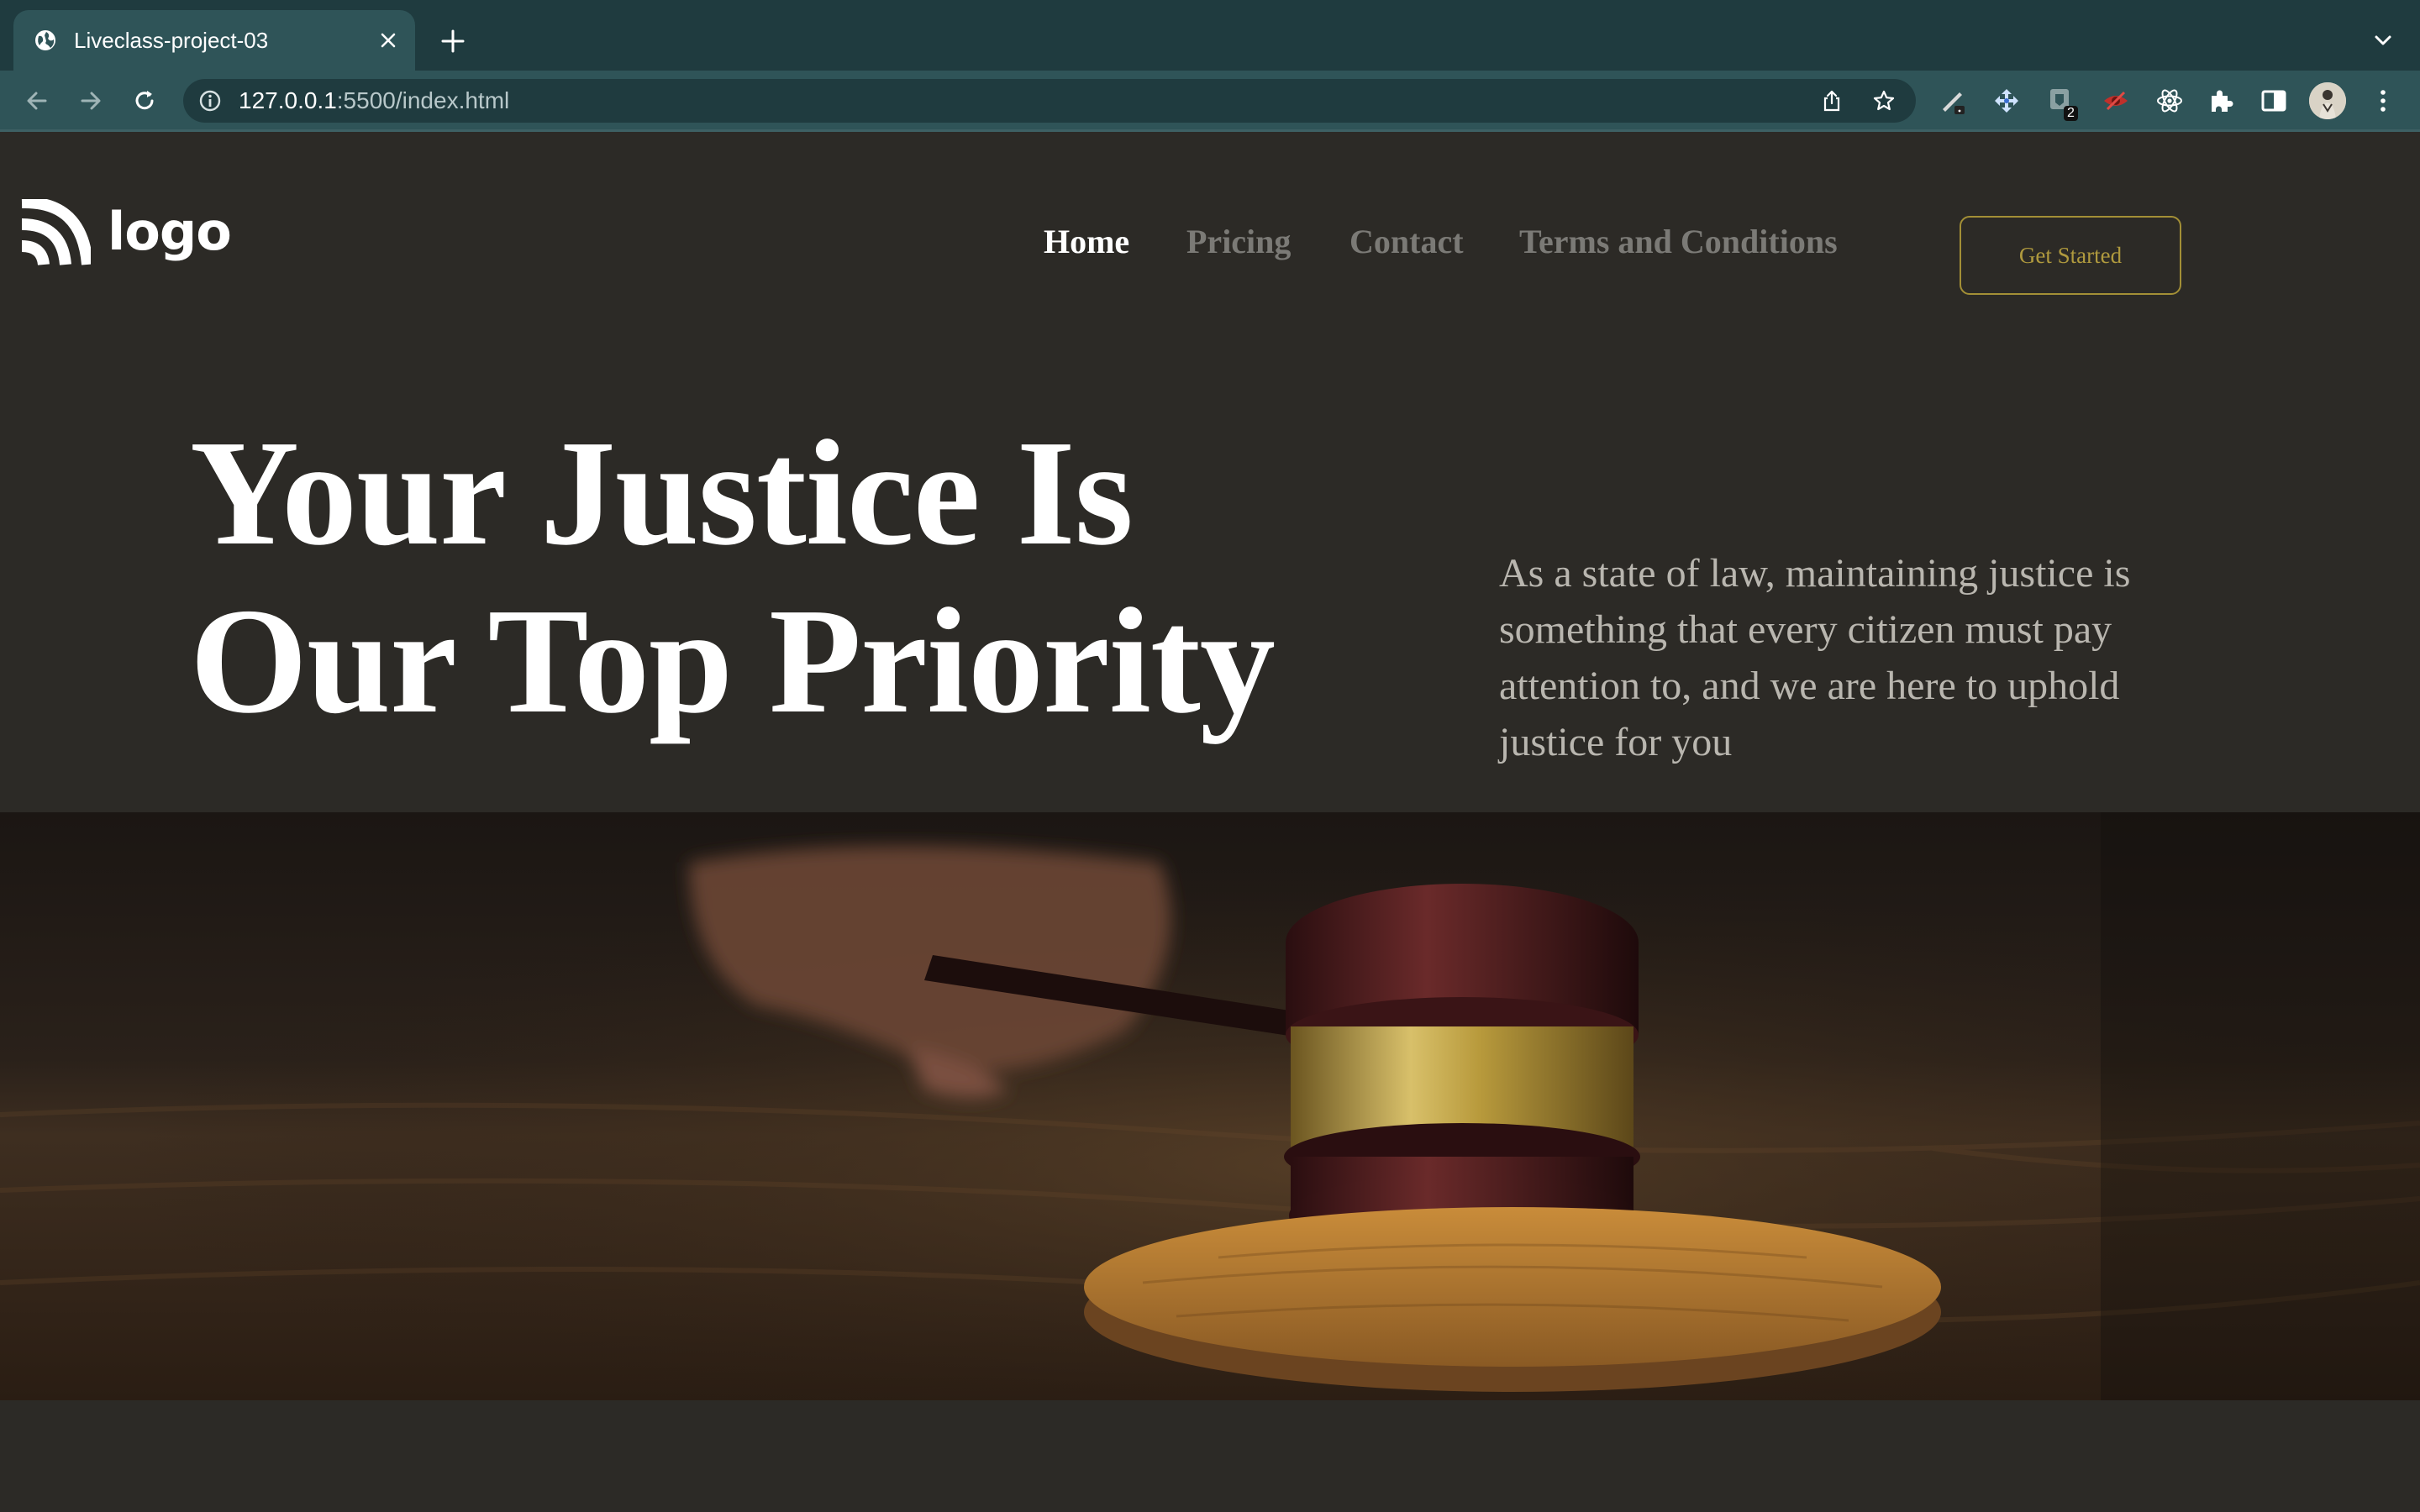 The height and width of the screenshot is (1512, 2420). I want to click on nav-home: Home, so click(1086, 242).